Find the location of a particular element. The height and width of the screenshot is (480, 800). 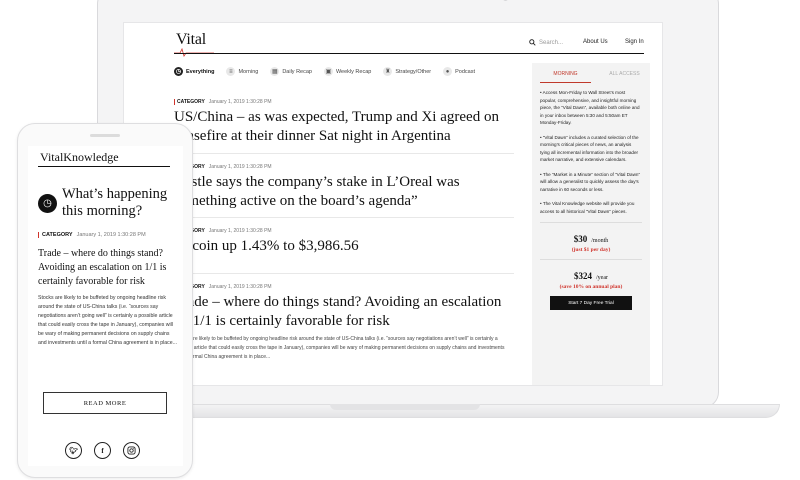

mobile-section-title: What’s happening this morning? is located at coordinates (115, 202).